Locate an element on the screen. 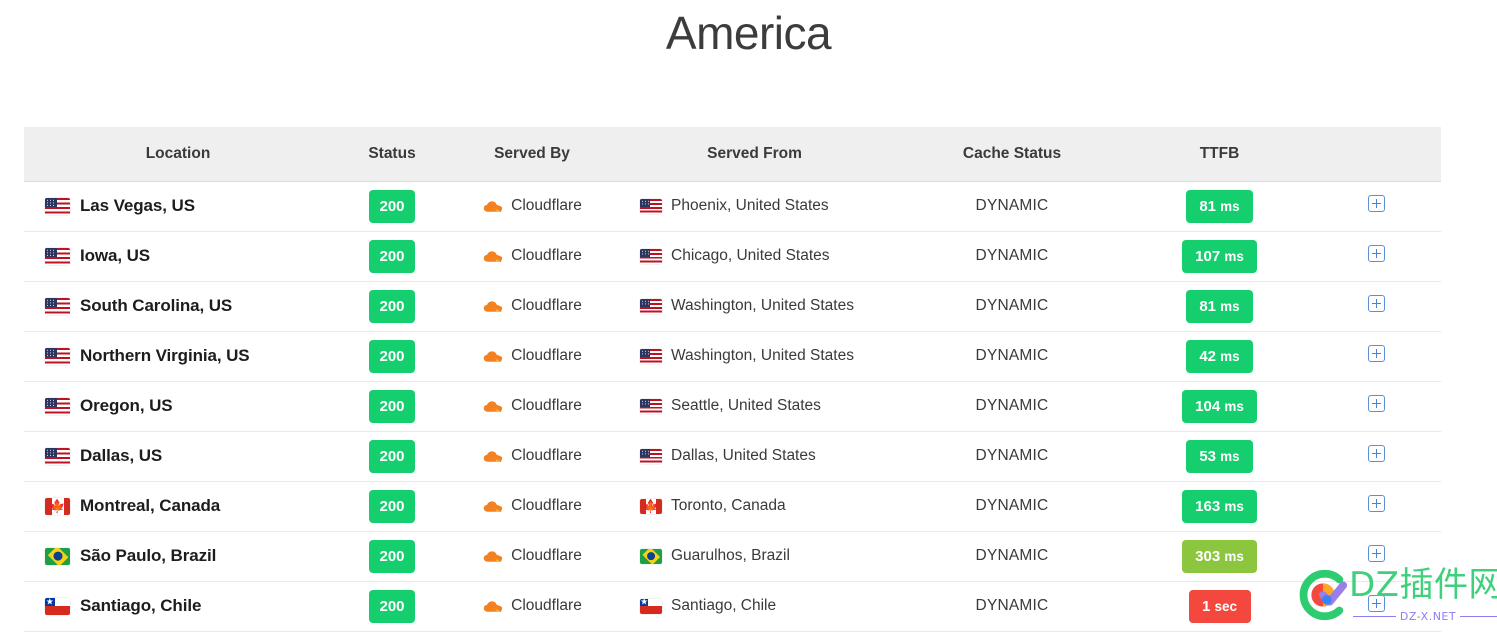 This screenshot has height=642, width=1497. ttfb-value: 1 is located at coordinates (1206, 606).